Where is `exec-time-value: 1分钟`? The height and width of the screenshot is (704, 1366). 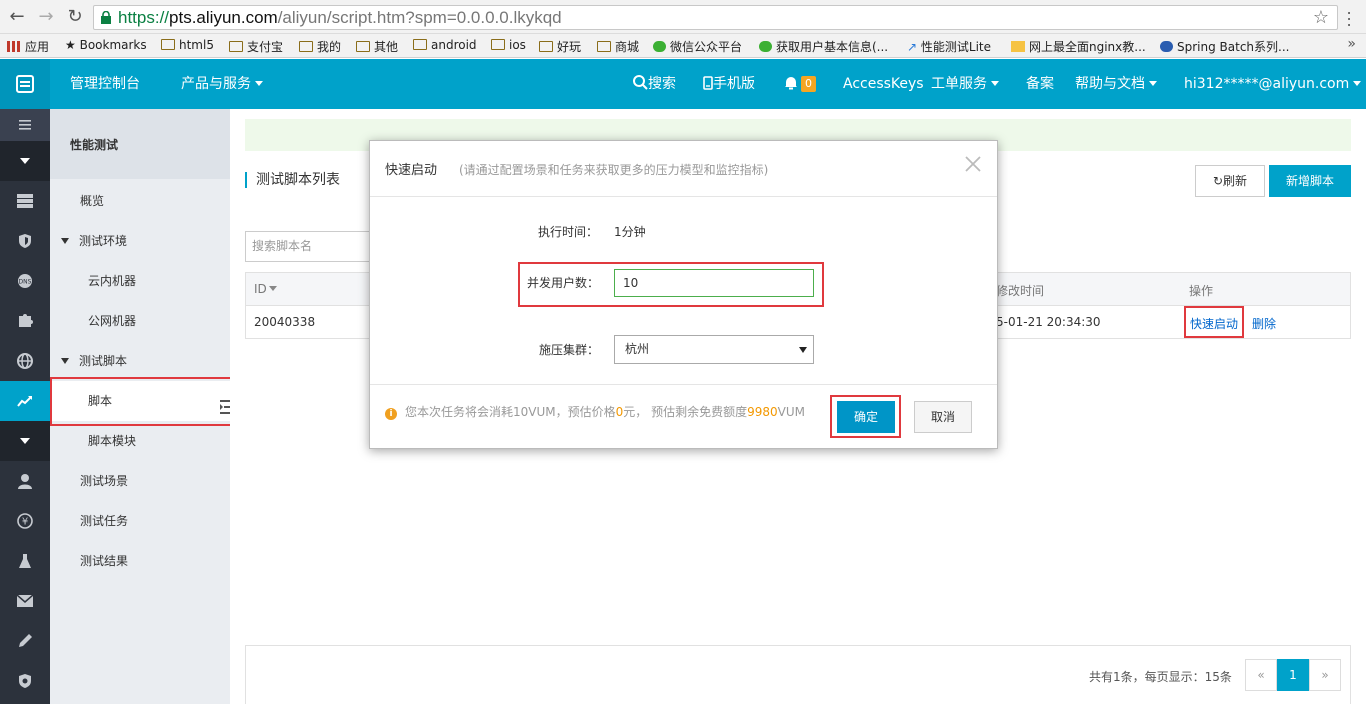 exec-time-value: 1分钟 is located at coordinates (630, 232).